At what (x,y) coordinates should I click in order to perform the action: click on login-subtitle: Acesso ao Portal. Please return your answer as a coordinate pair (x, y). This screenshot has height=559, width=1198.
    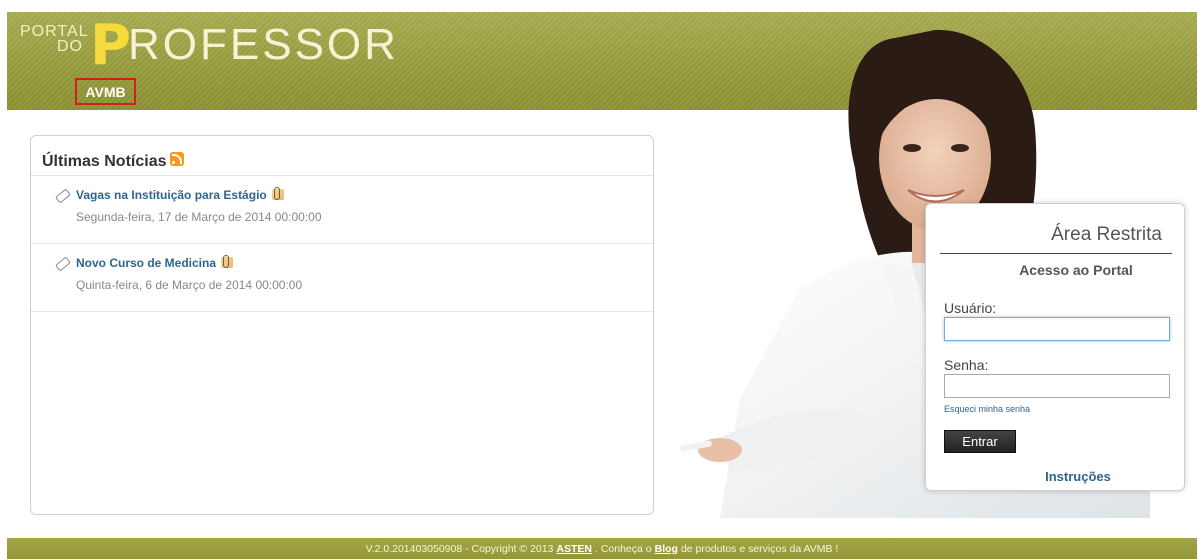
    Looking at the image, I should click on (1076, 270).